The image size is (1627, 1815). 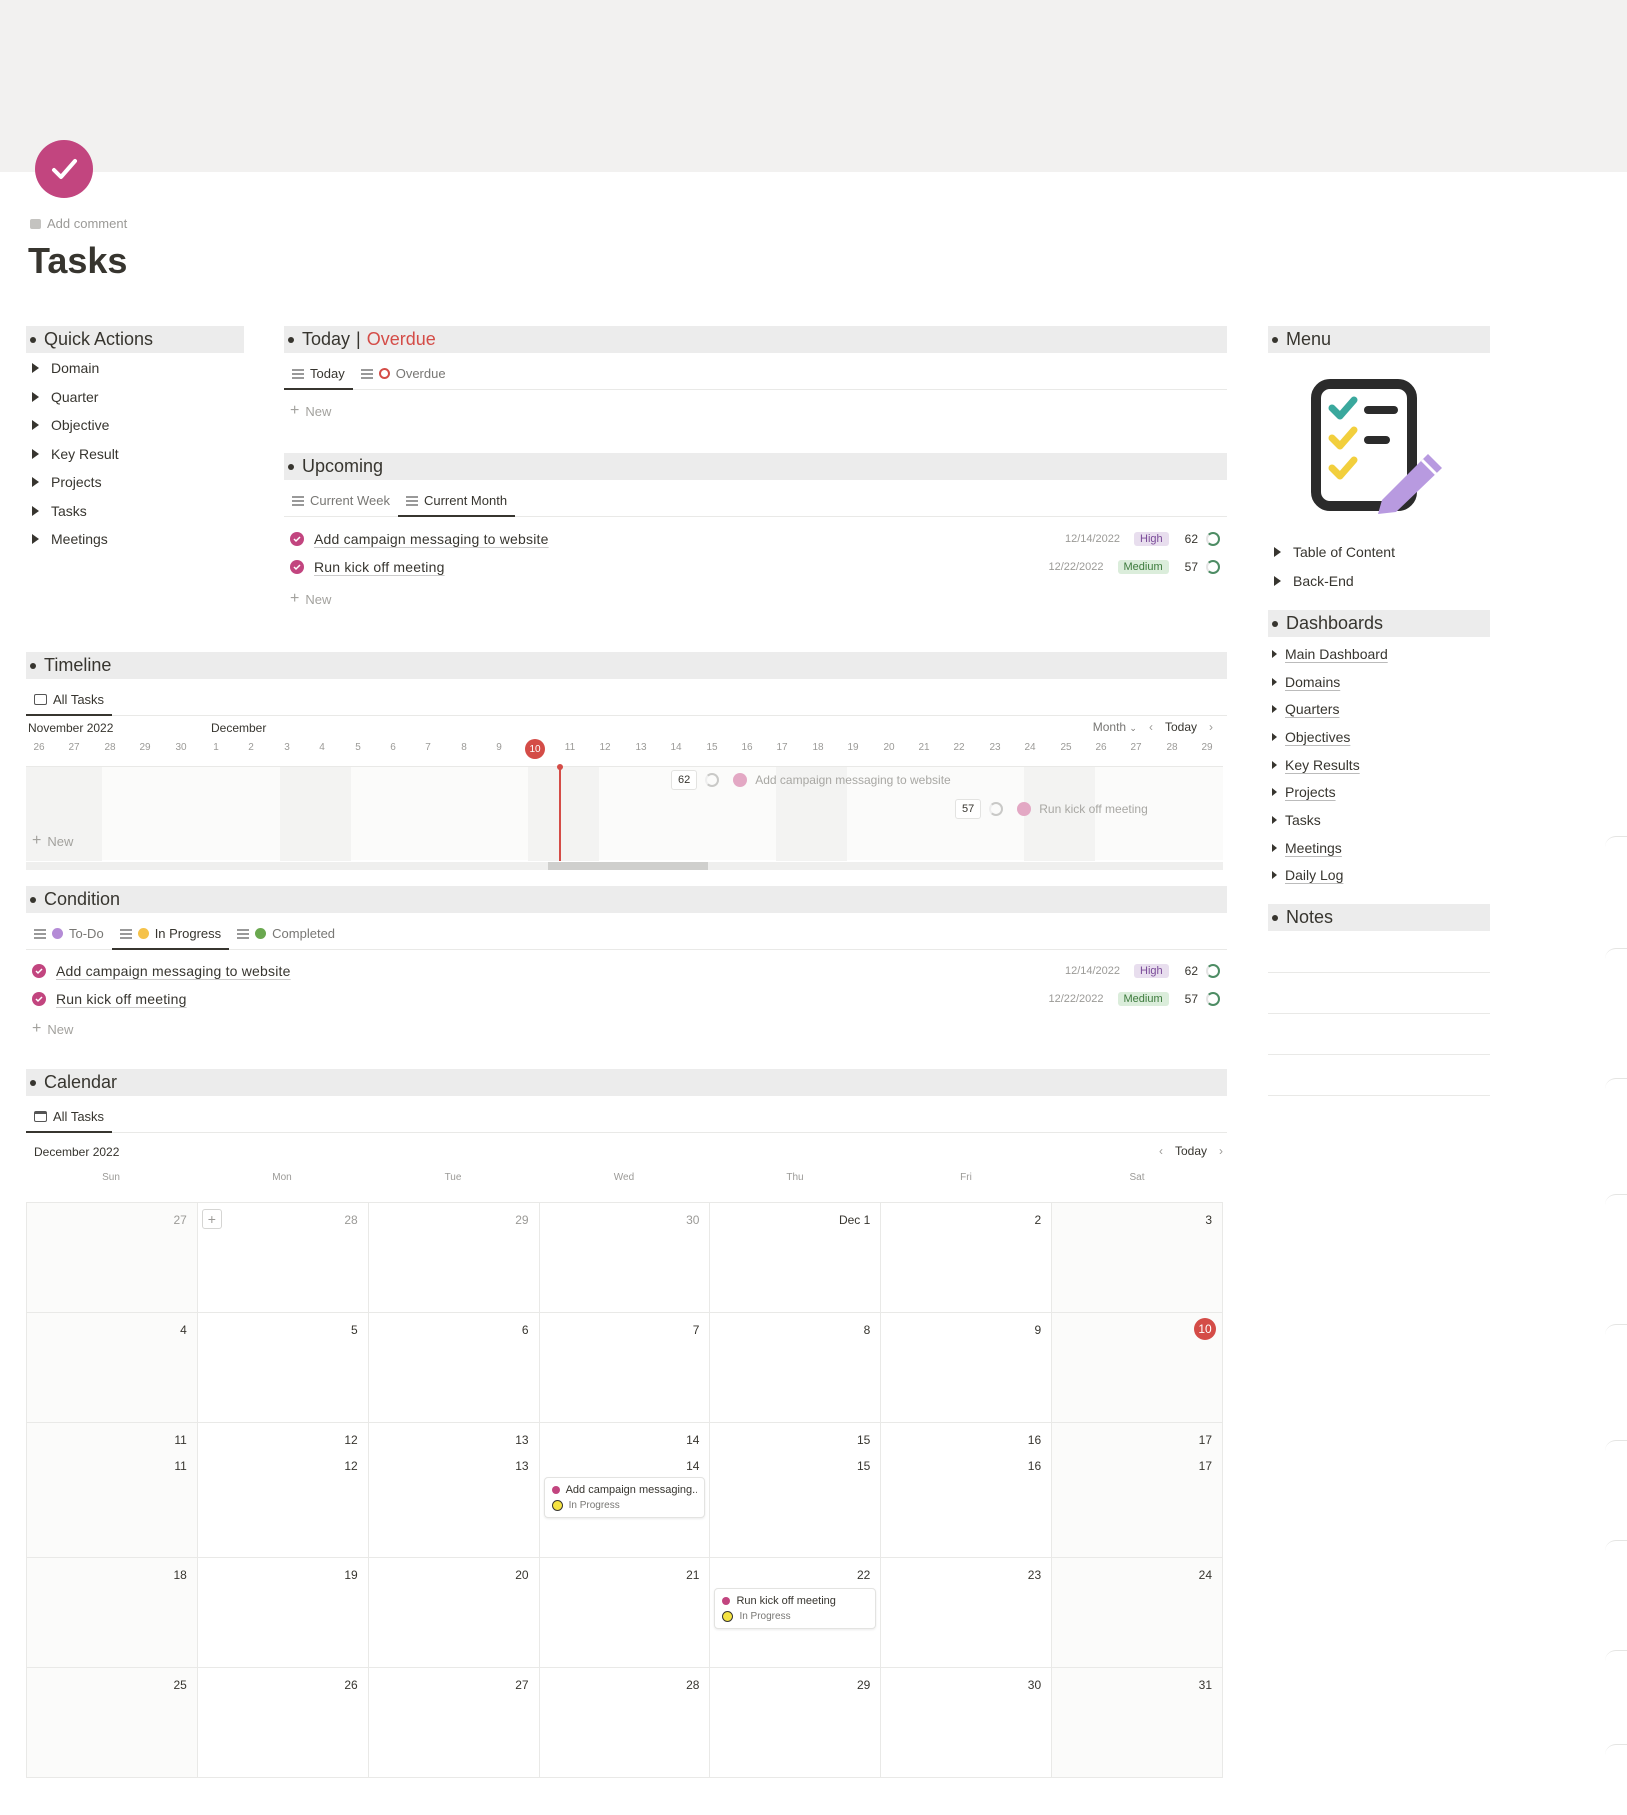 What do you see at coordinates (1138, 1723) in the screenshot?
I see `calendar-day-cell: 31` at bounding box center [1138, 1723].